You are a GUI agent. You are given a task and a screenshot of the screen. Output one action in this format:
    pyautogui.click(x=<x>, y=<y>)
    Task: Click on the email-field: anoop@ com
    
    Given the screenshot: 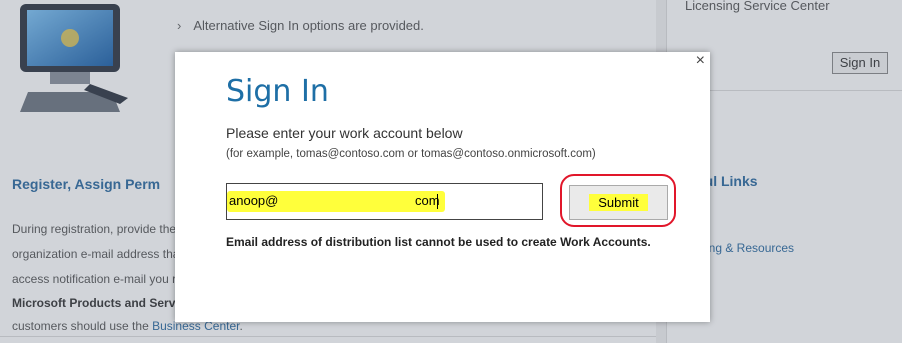 What is the action you would take?
    pyautogui.click(x=384, y=201)
    